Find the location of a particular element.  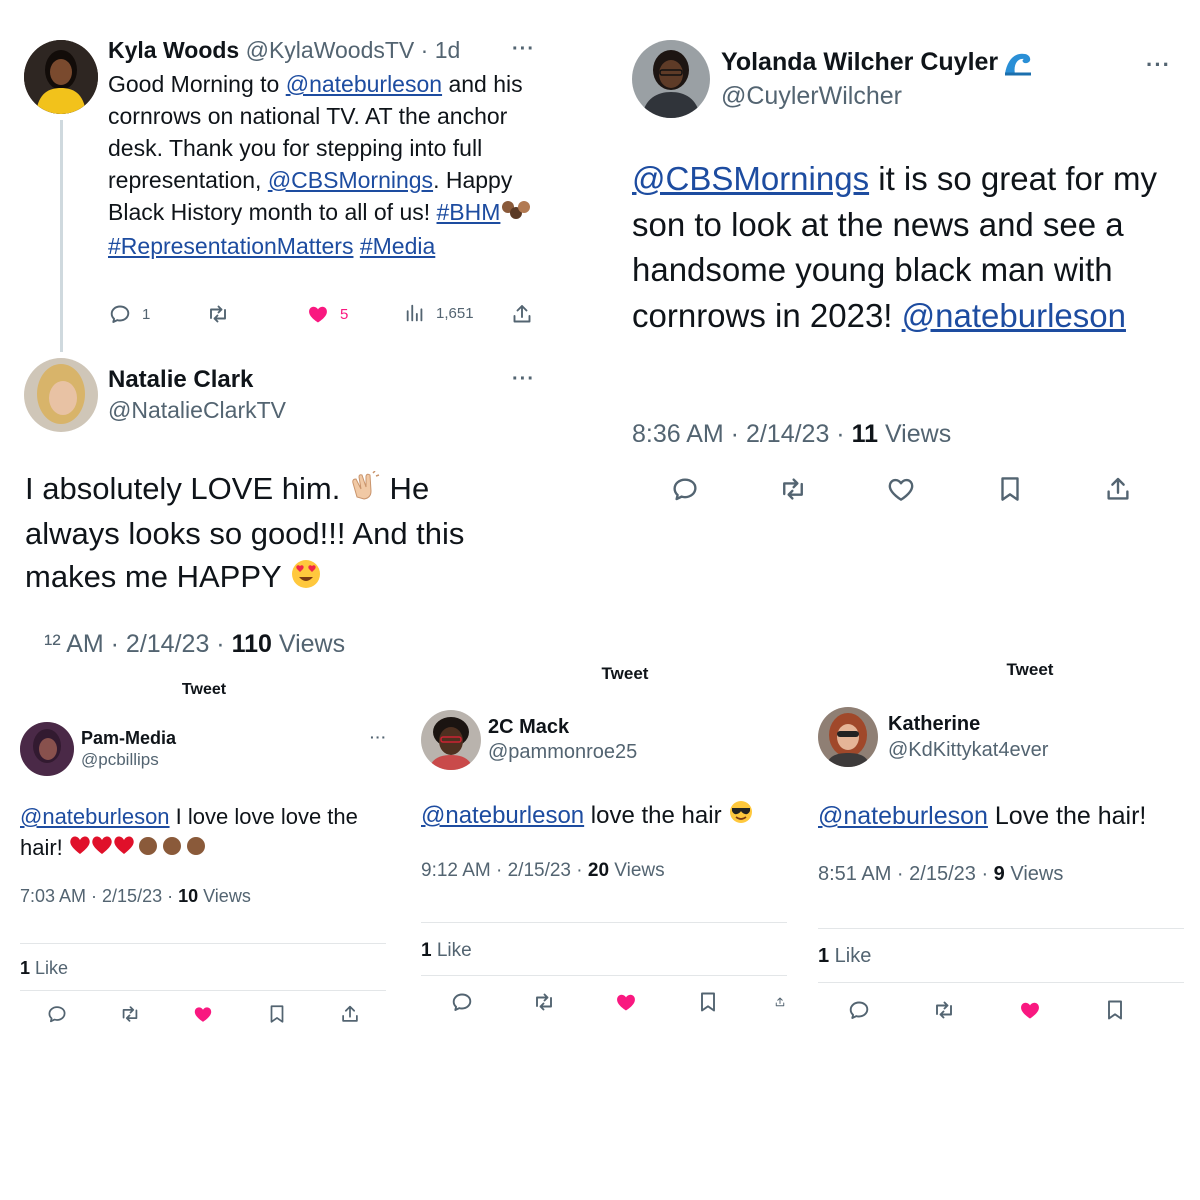

like-button: 5 is located at coordinates (327, 314).